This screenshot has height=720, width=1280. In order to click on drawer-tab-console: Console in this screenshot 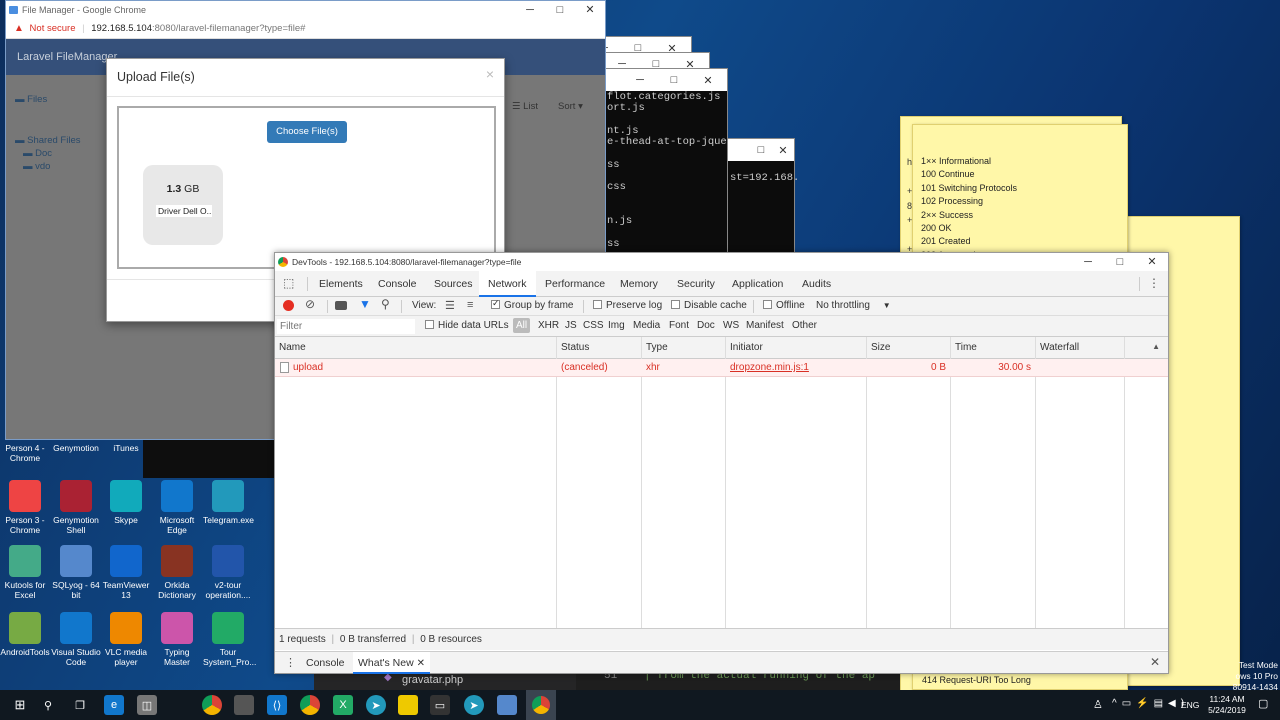, I will do `click(325, 663)`.